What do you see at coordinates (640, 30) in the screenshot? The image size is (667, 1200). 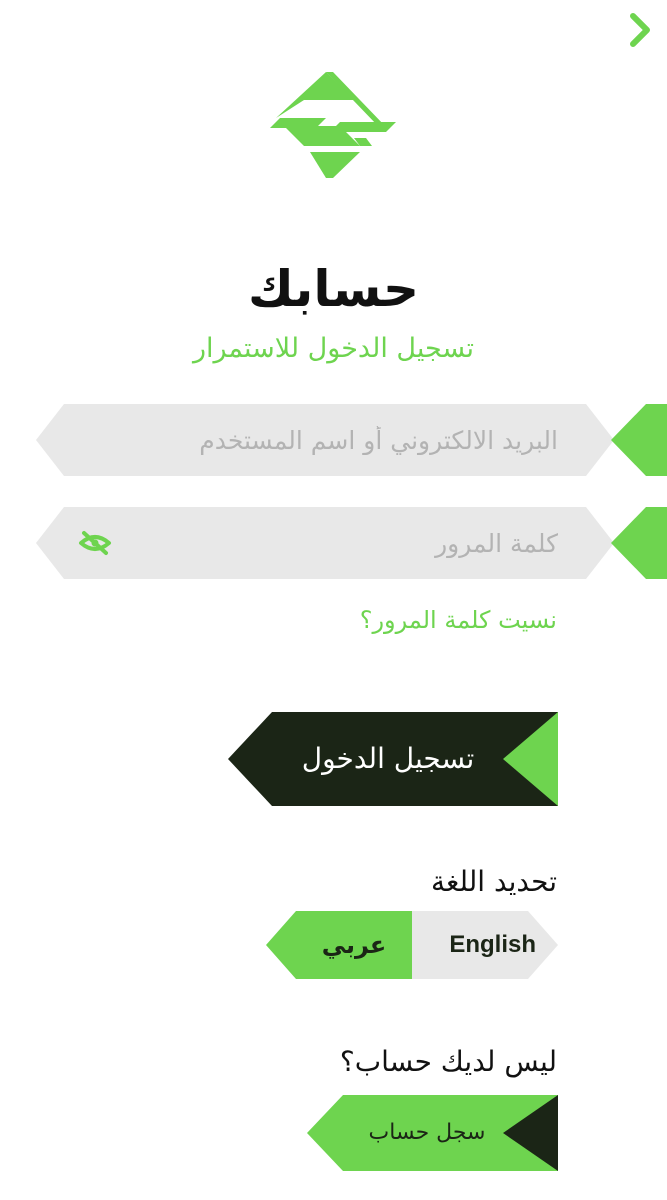 I see `chevron-right-icon` at bounding box center [640, 30].